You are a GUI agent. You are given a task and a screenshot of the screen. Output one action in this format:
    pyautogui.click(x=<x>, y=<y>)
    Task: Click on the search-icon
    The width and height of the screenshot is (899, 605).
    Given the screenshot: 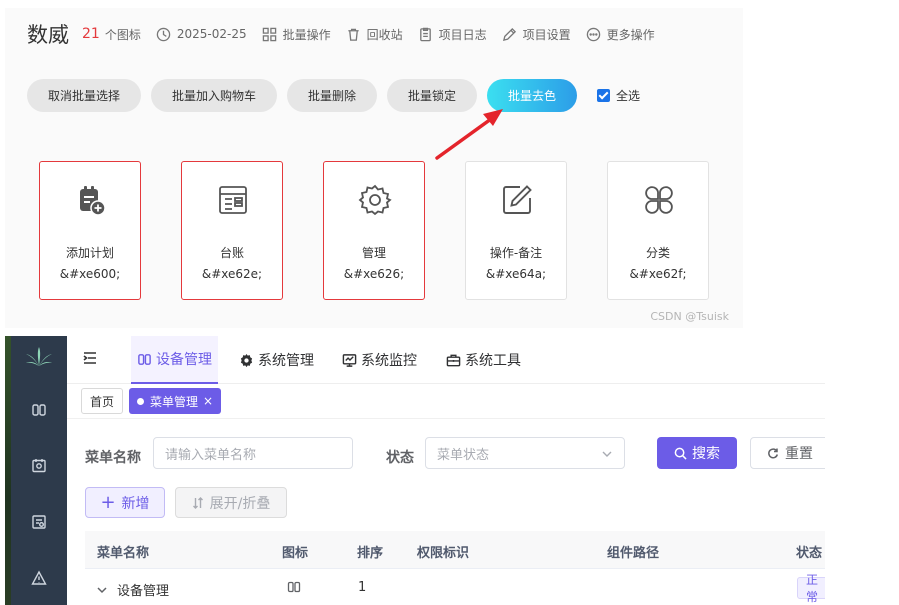 What is the action you would take?
    pyautogui.click(x=680, y=453)
    